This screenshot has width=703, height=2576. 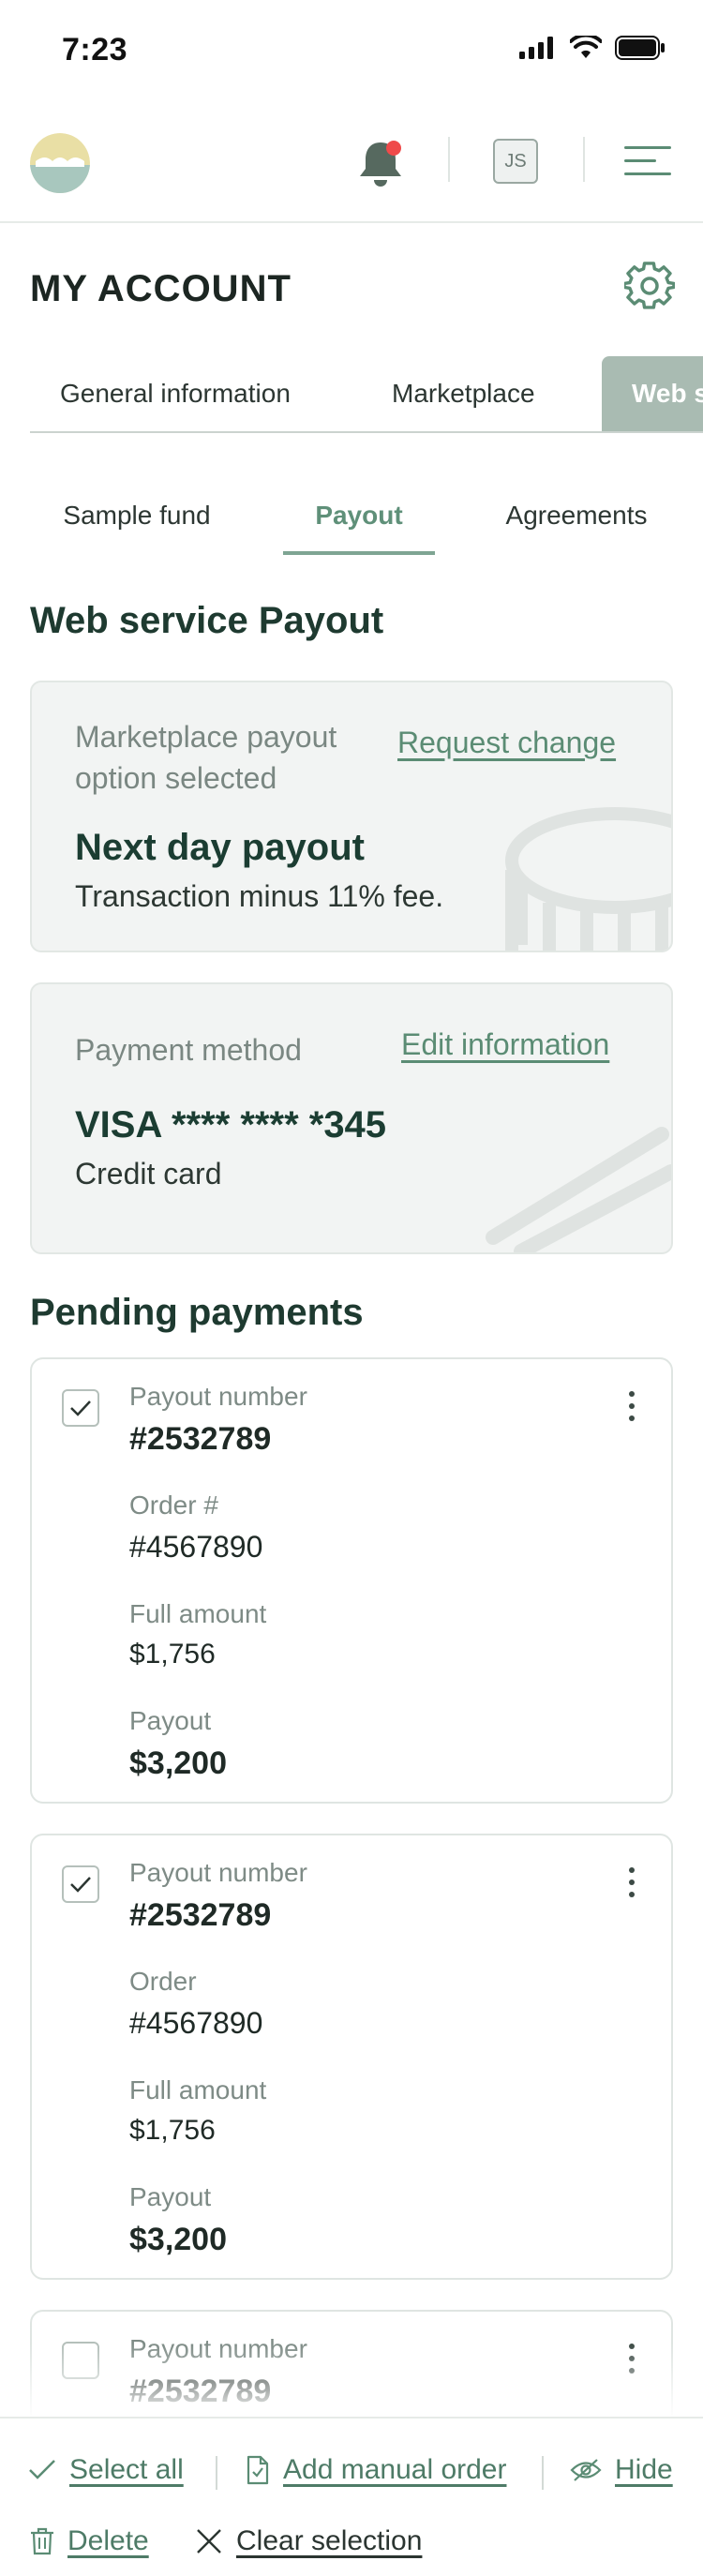 I want to click on pending-payments-title: Pending payments, so click(x=197, y=1313).